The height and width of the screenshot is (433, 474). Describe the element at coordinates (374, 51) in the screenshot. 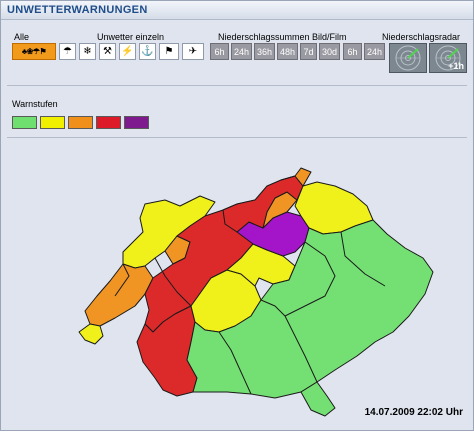

I see `film-24h-button: 24h` at that location.